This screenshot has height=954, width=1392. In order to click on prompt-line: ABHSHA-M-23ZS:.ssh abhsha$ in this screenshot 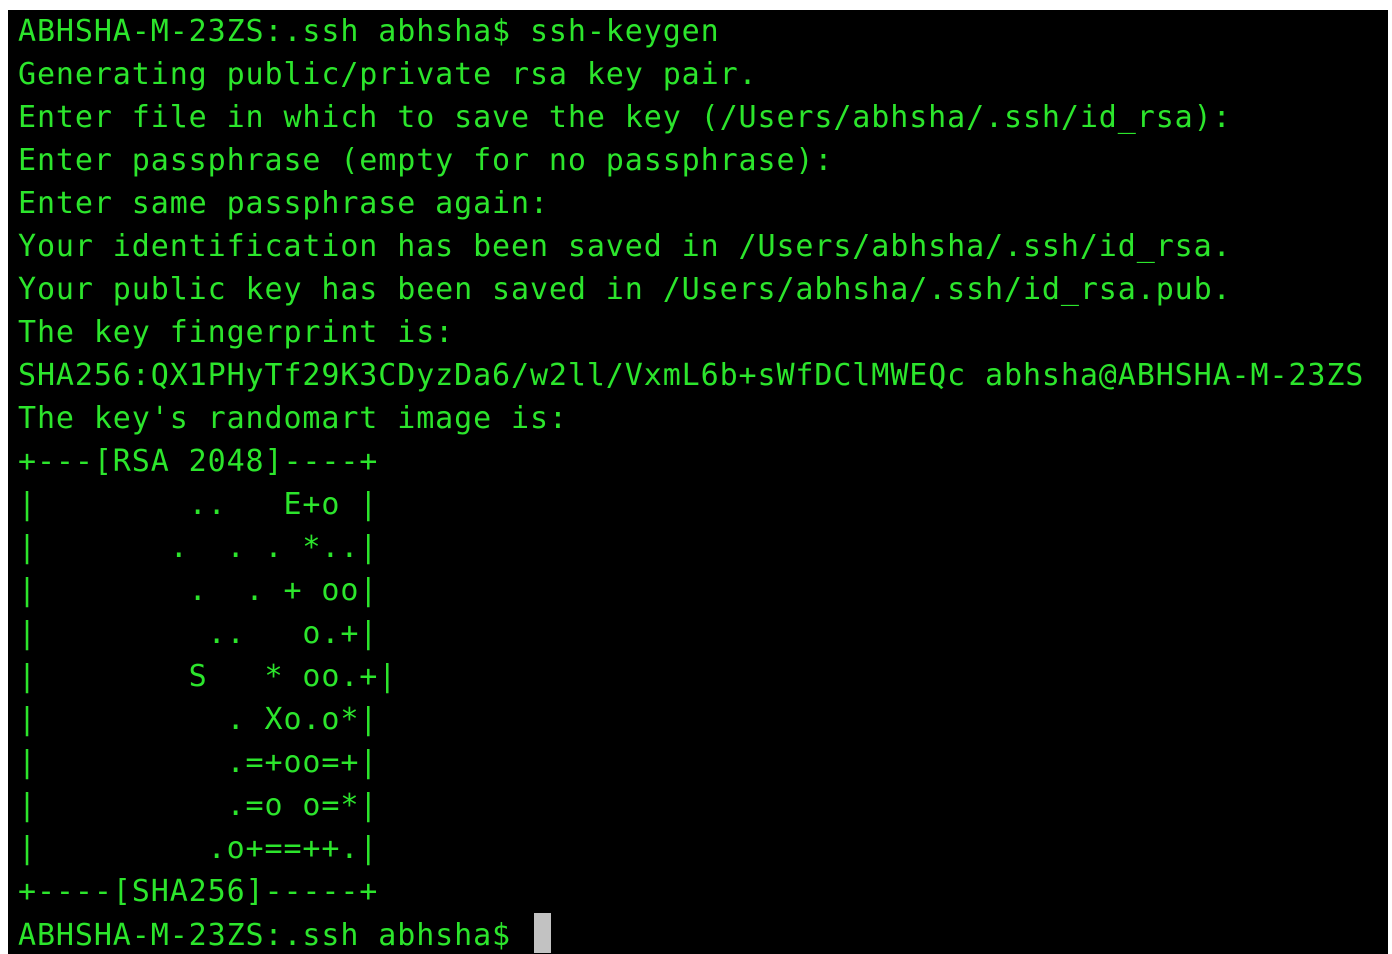, I will do `click(691, 933)`.